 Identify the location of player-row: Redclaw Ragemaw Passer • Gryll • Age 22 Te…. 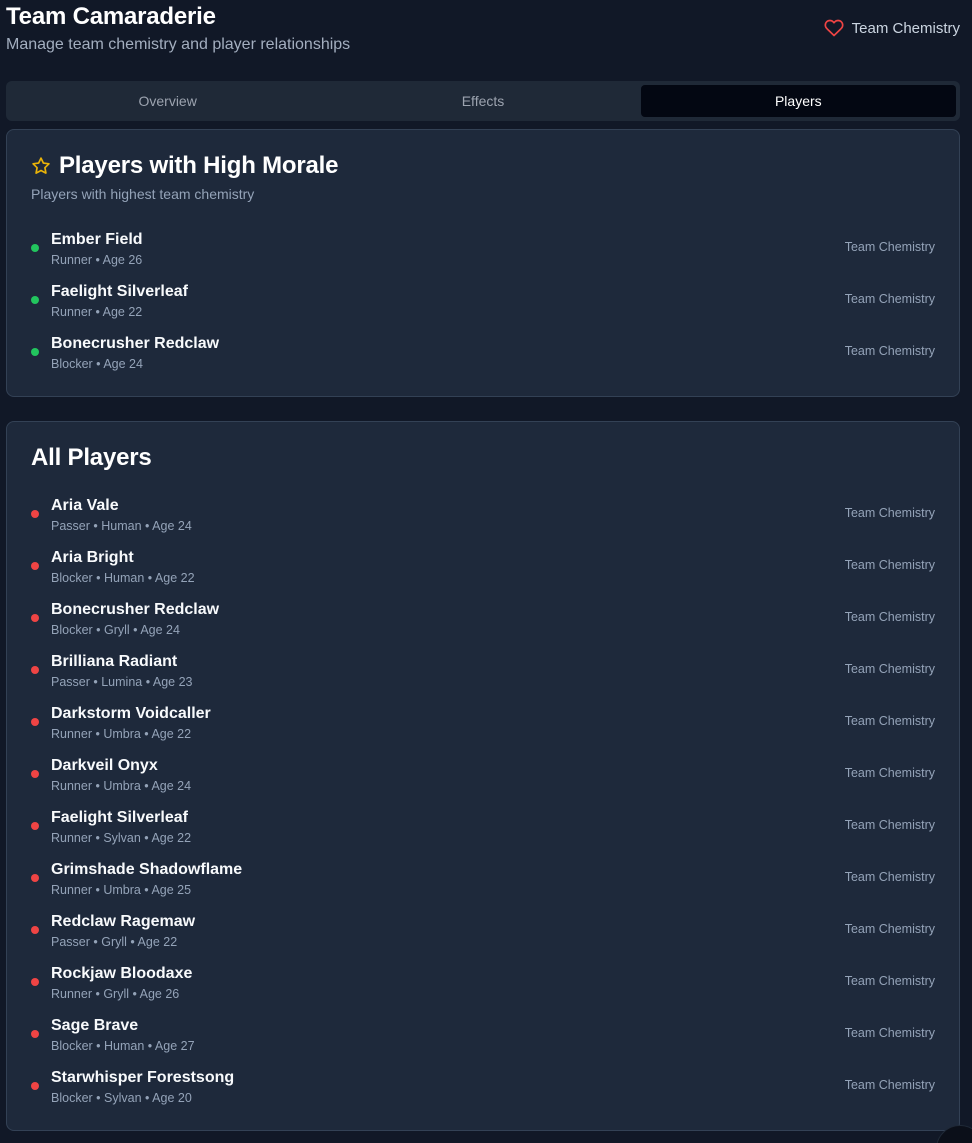
(483, 936).